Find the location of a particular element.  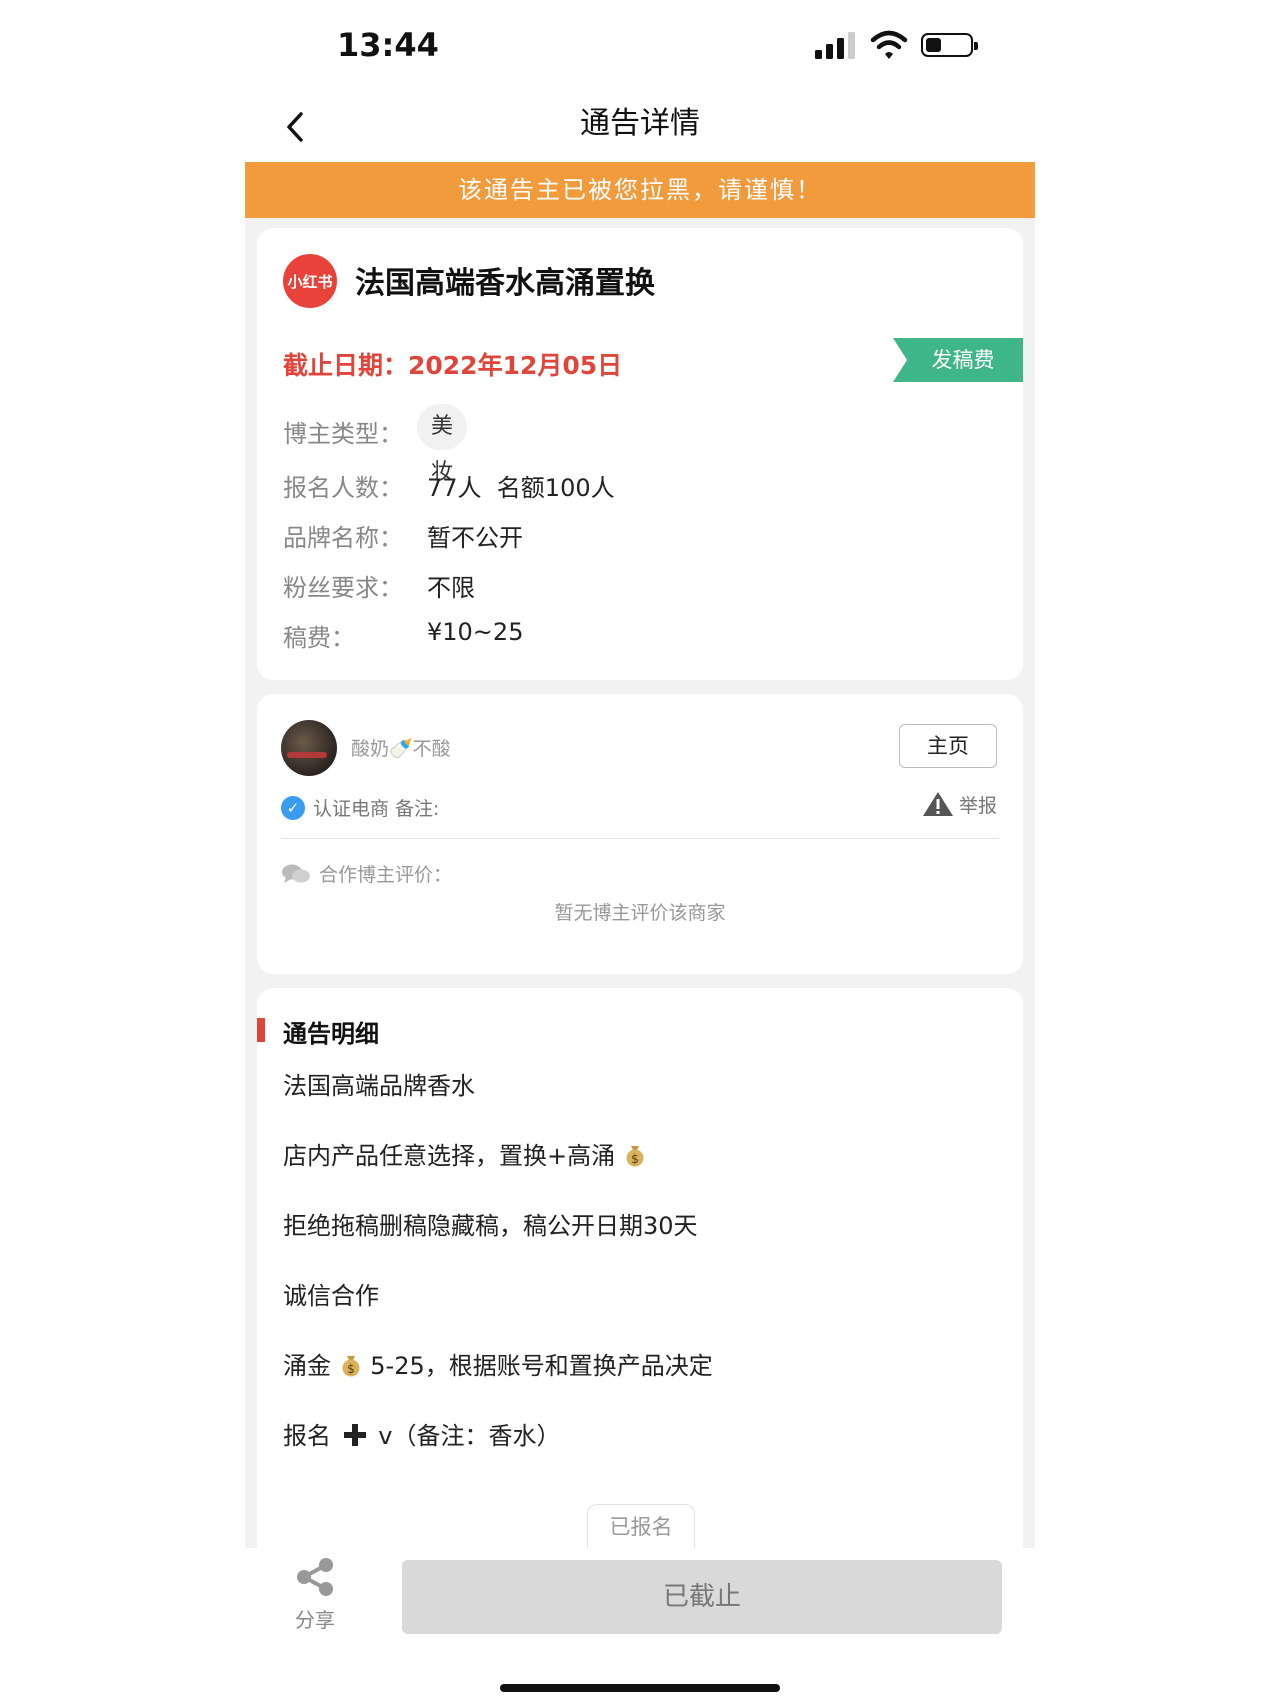

status-time: 13:44 is located at coordinates (388, 45).